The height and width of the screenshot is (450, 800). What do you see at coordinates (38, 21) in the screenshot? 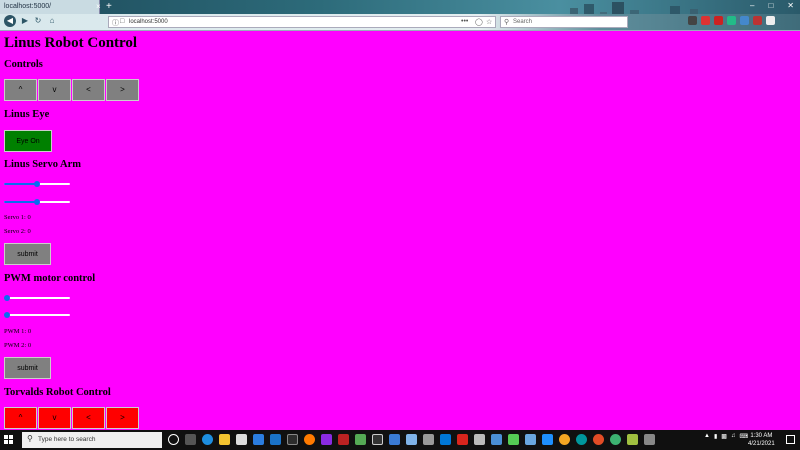
I see `reload-icon: ↻` at bounding box center [38, 21].